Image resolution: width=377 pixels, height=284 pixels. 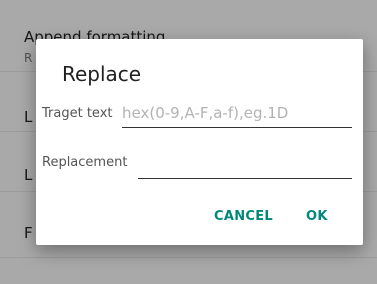 What do you see at coordinates (243, 216) in the screenshot?
I see `cancel-button: CANCEL` at bounding box center [243, 216].